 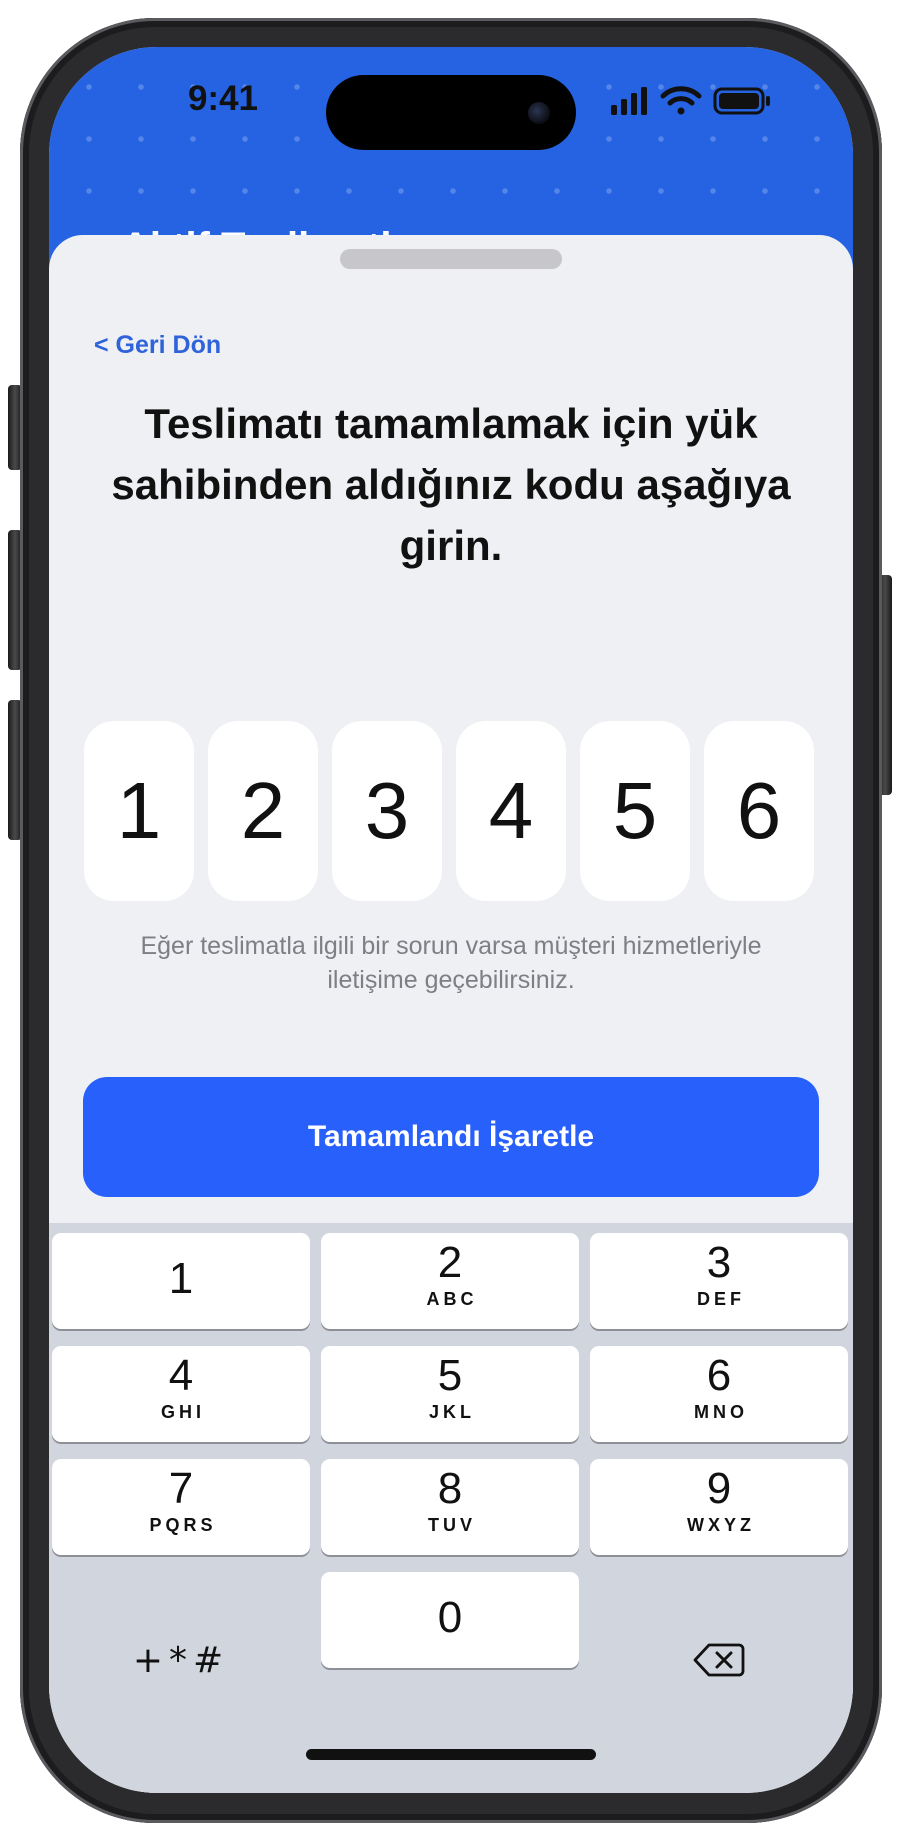 I want to click on key-digit: 6, so click(x=719, y=1375).